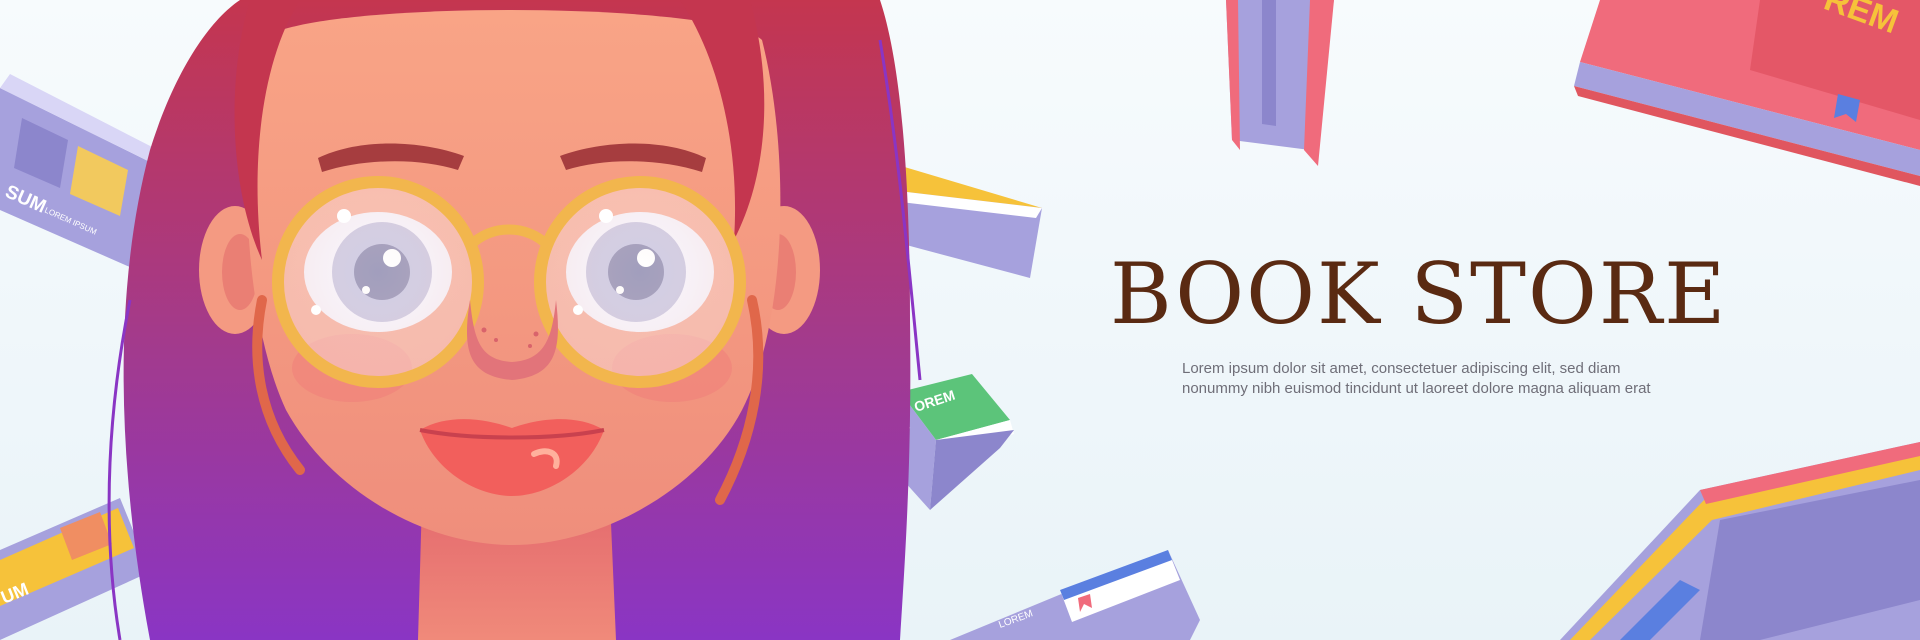  Describe the element at coordinates (75, 569) in the screenshot. I see `book-bottom-left: UM` at that location.